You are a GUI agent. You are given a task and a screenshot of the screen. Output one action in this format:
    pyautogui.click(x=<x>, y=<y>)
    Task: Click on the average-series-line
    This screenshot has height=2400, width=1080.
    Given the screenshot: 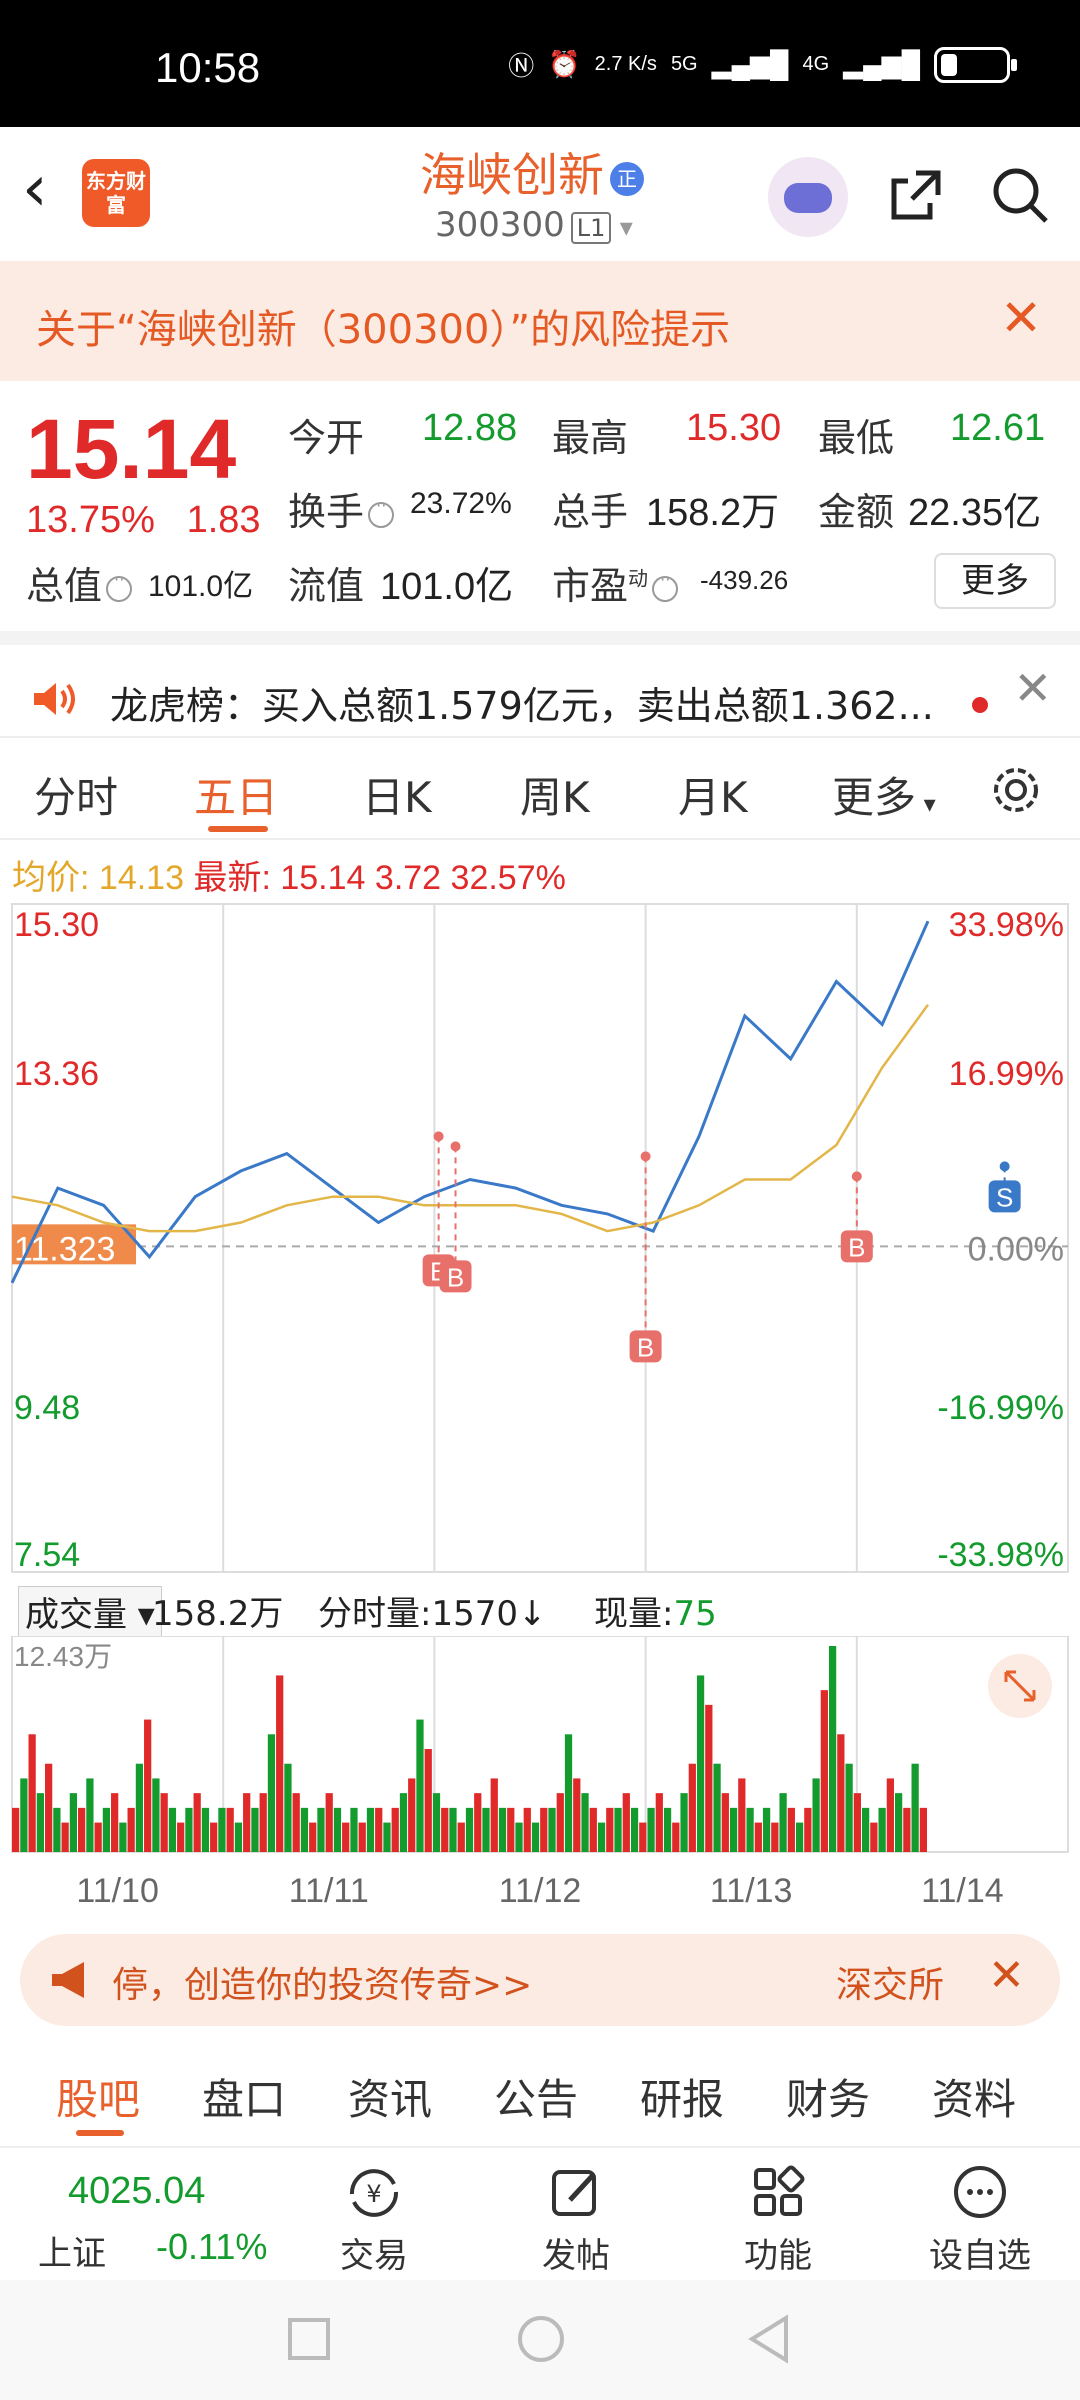 What is the action you would take?
    pyautogui.click(x=470, y=1118)
    